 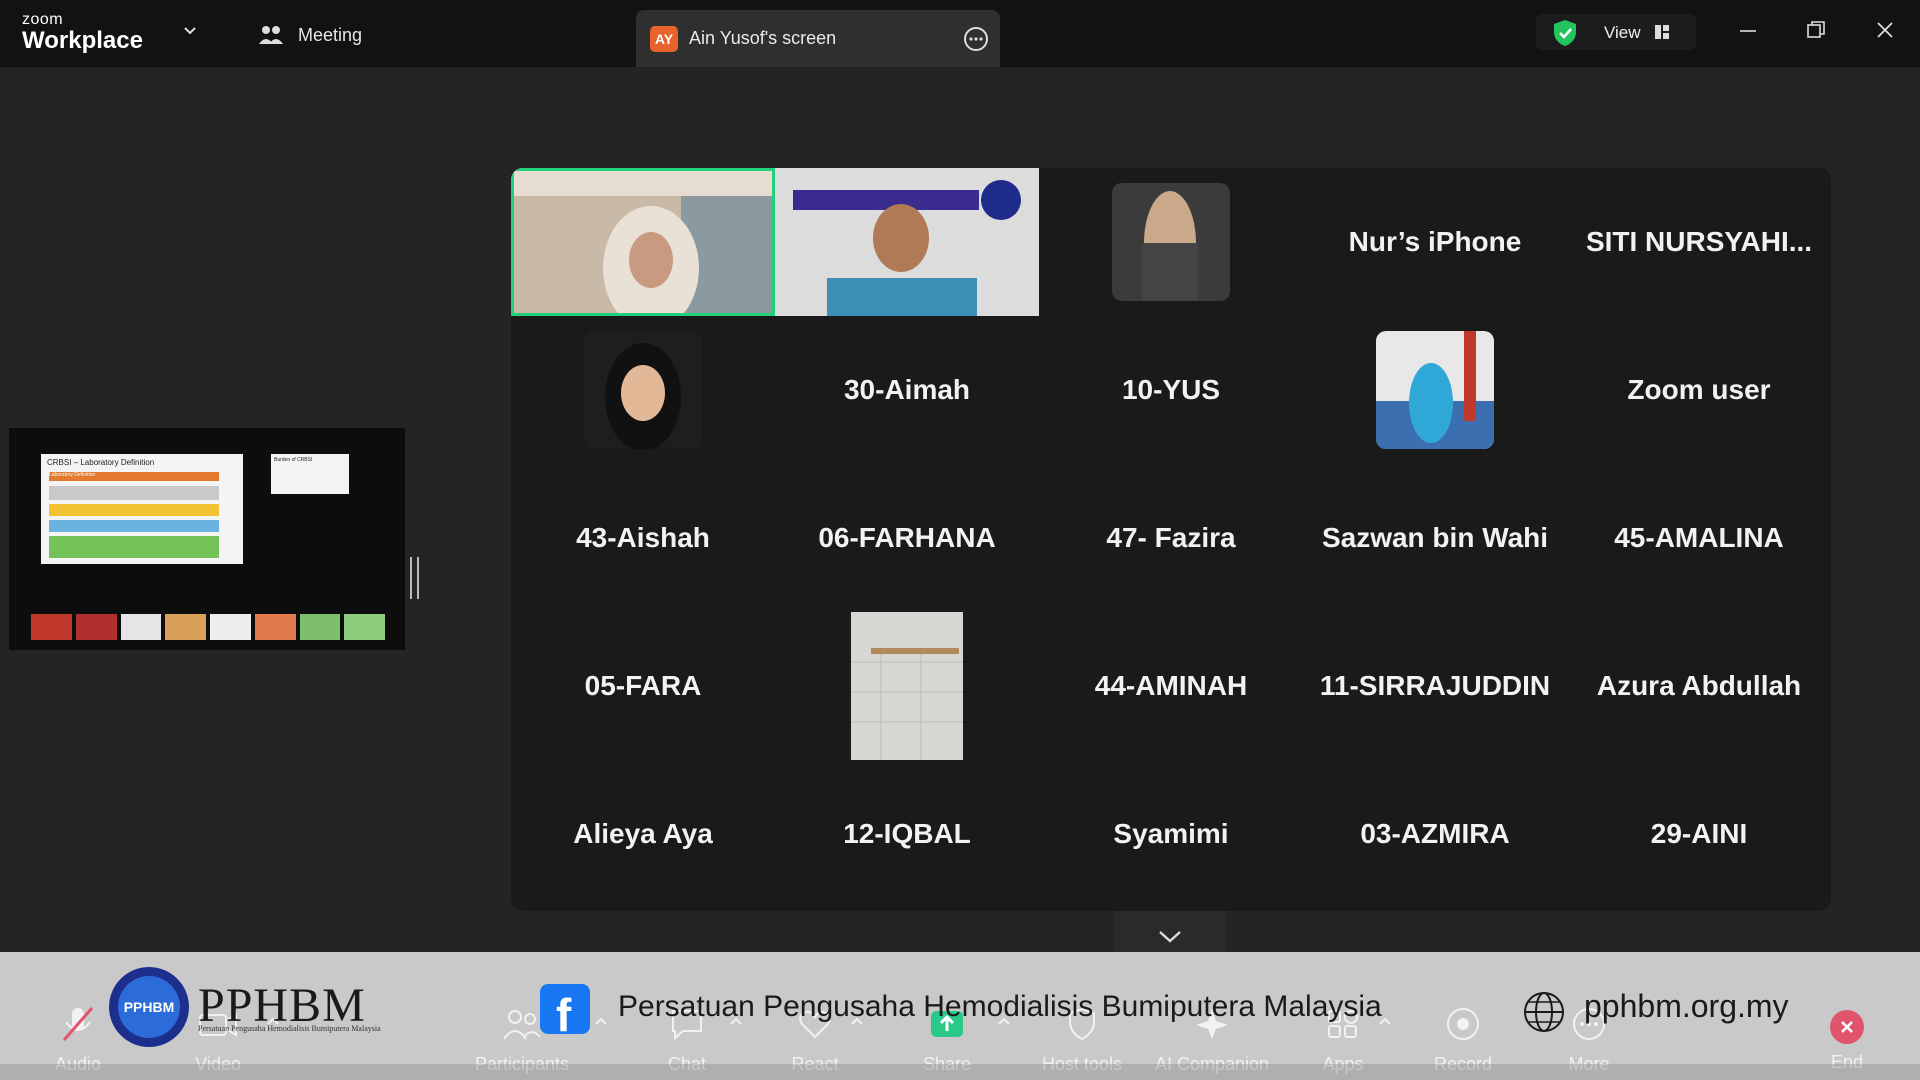 What do you see at coordinates (208, 627) in the screenshot?
I see `slide-strip` at bounding box center [208, 627].